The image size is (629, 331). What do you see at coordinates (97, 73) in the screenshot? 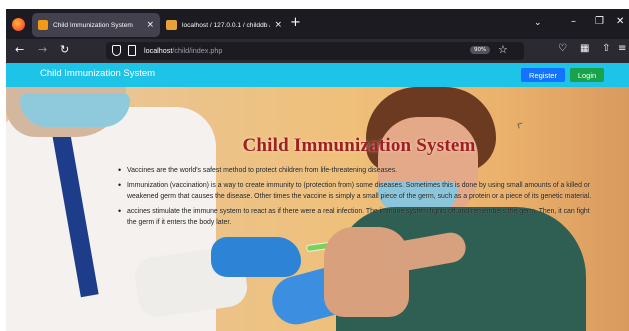
I see `site-brand: Child Immunization System` at bounding box center [97, 73].